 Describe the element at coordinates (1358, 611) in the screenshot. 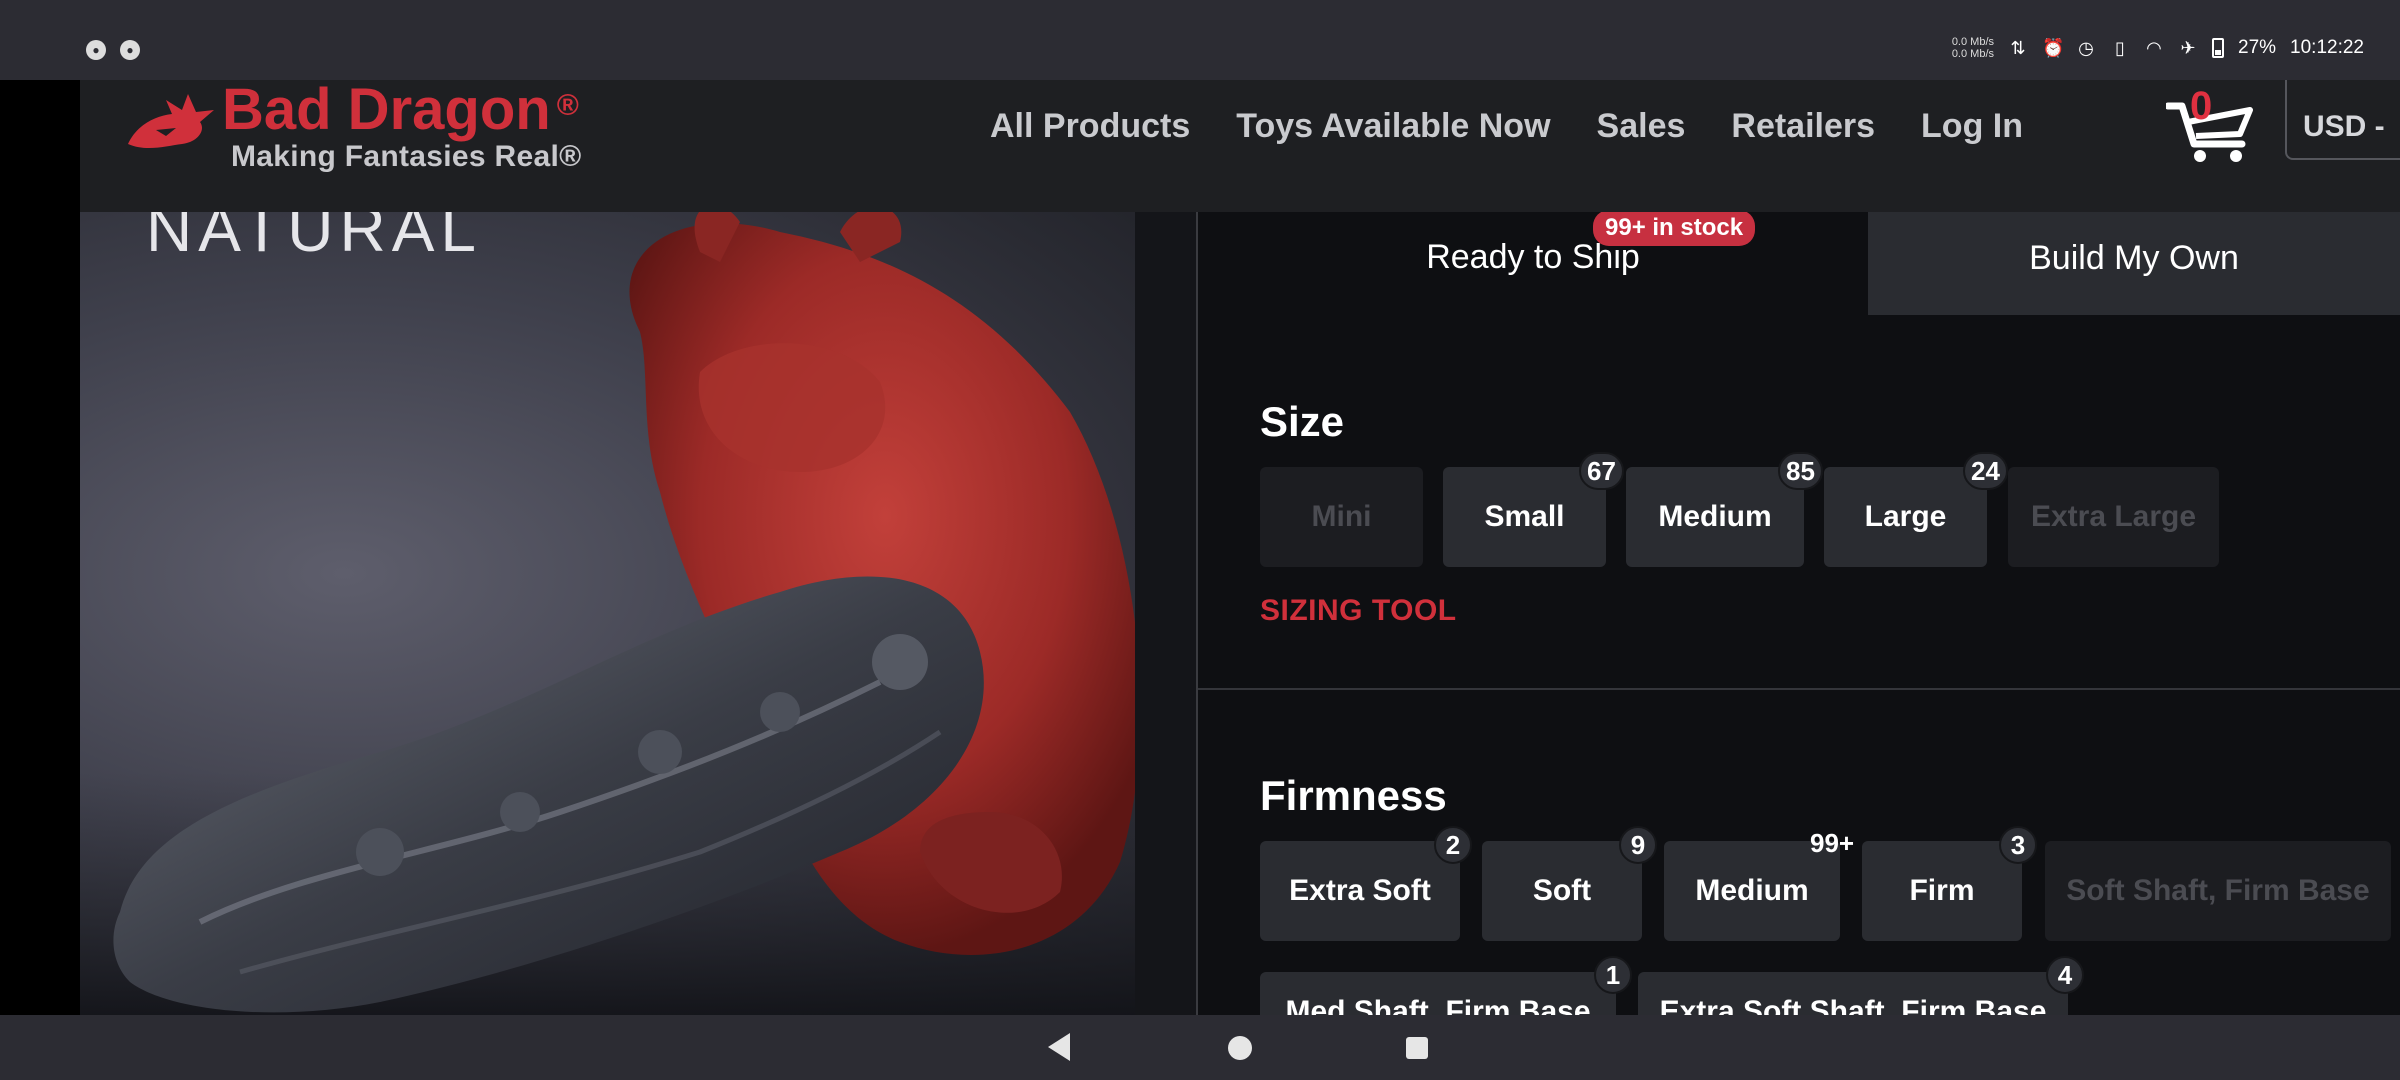

I see `sizing-tool-link: SIZING TOOL` at that location.